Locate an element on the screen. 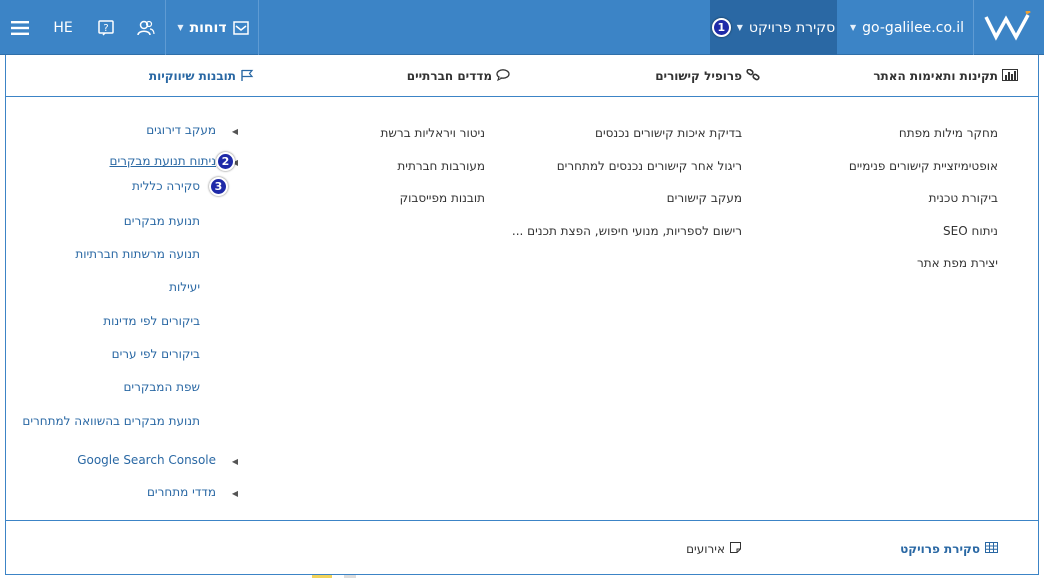  speech-bubble-icon is located at coordinates (503, 76).